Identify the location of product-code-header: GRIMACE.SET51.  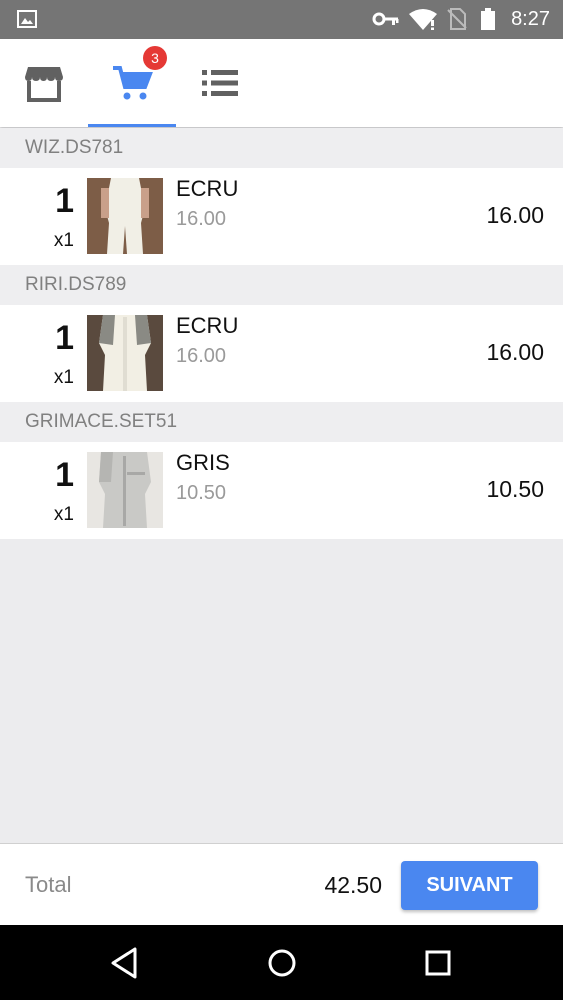
(281, 422).